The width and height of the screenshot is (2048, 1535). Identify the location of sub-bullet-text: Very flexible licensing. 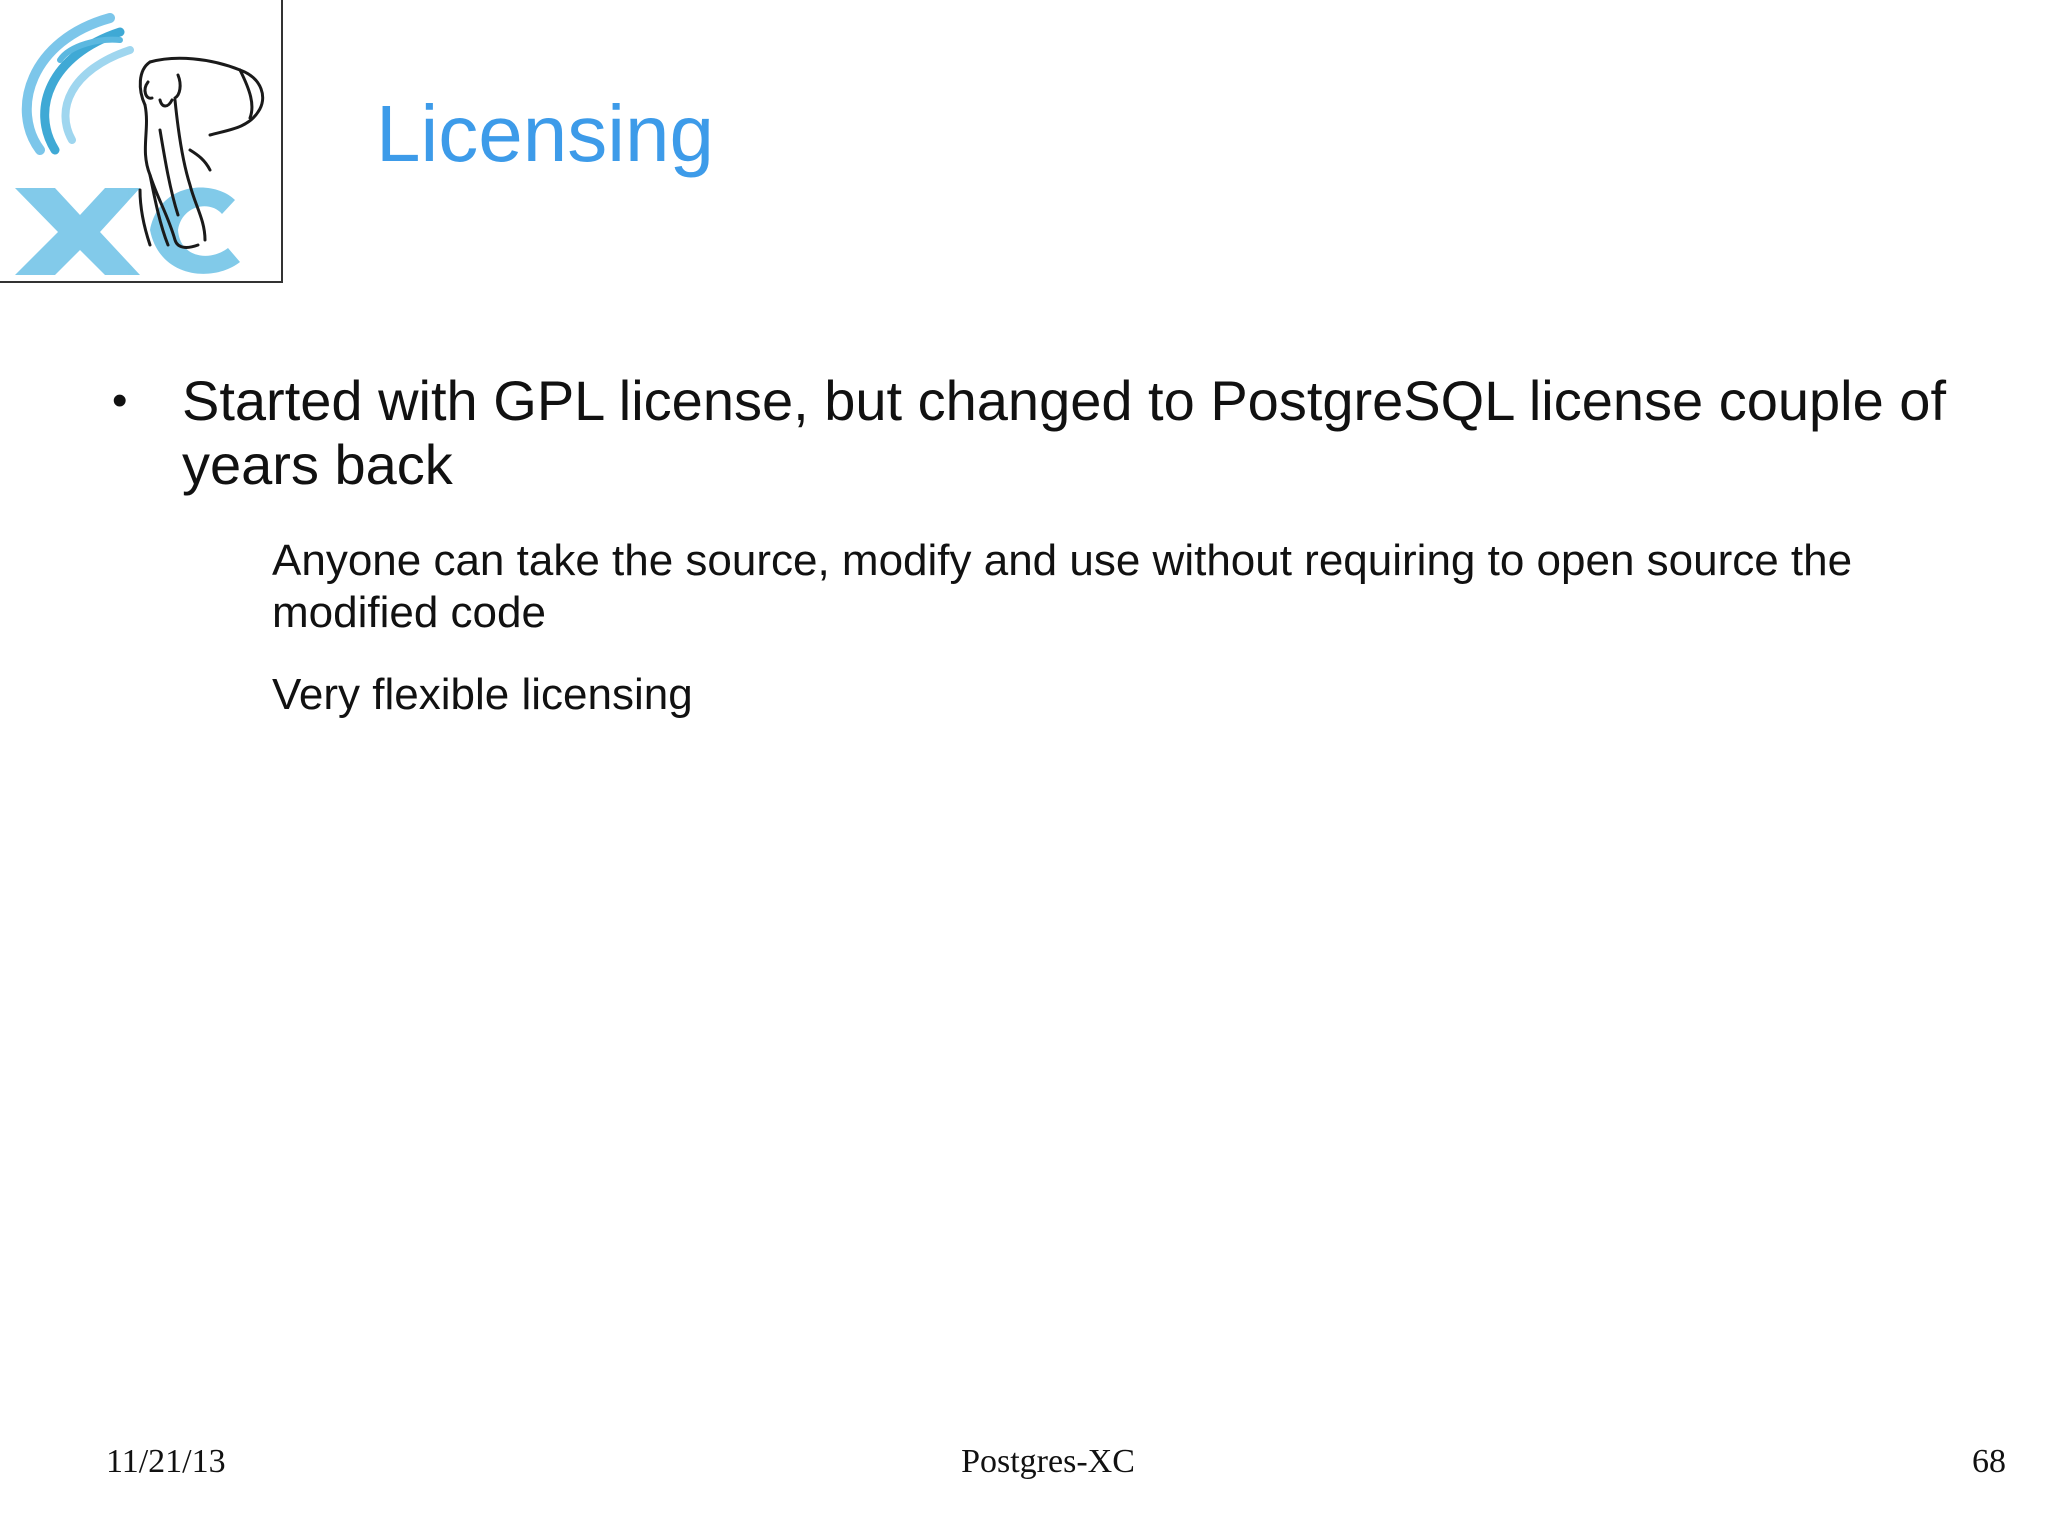
(482, 694).